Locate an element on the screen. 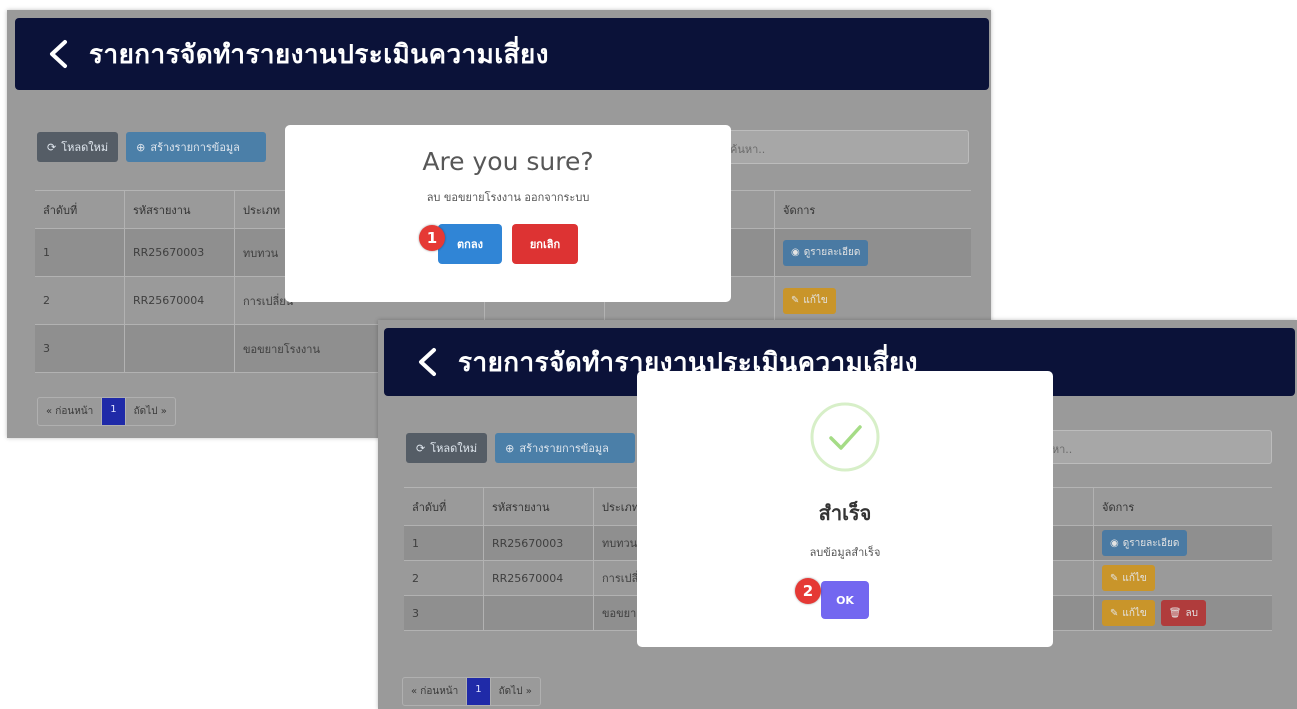 The image size is (1297, 709). confirm-dialog-title: Are you sure? is located at coordinates (508, 161).